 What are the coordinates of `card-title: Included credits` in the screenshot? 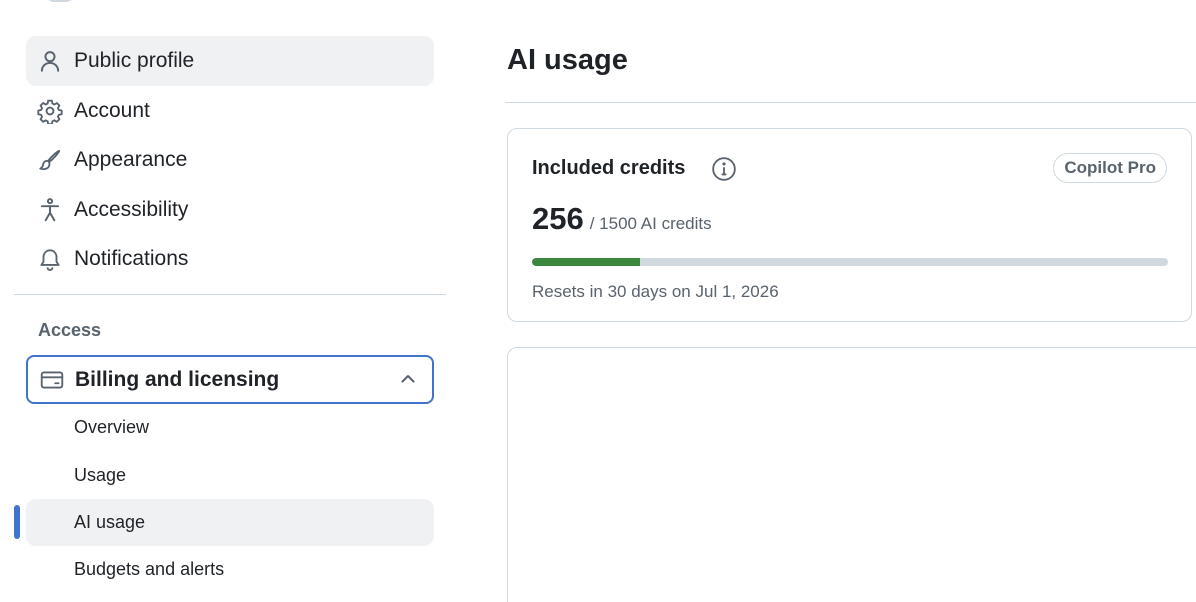 It's located at (609, 168).